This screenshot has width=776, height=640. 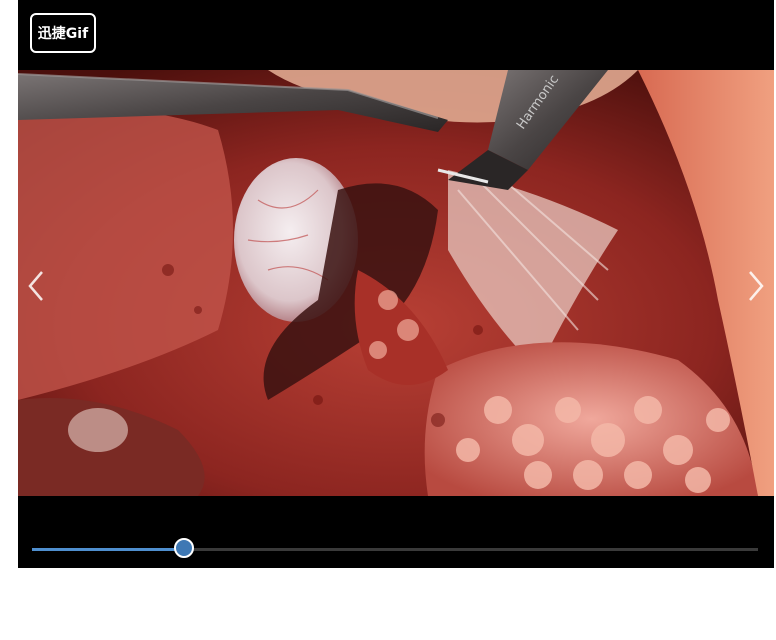 I want to click on app-logo-text: 迅捷Gif, so click(x=63, y=34).